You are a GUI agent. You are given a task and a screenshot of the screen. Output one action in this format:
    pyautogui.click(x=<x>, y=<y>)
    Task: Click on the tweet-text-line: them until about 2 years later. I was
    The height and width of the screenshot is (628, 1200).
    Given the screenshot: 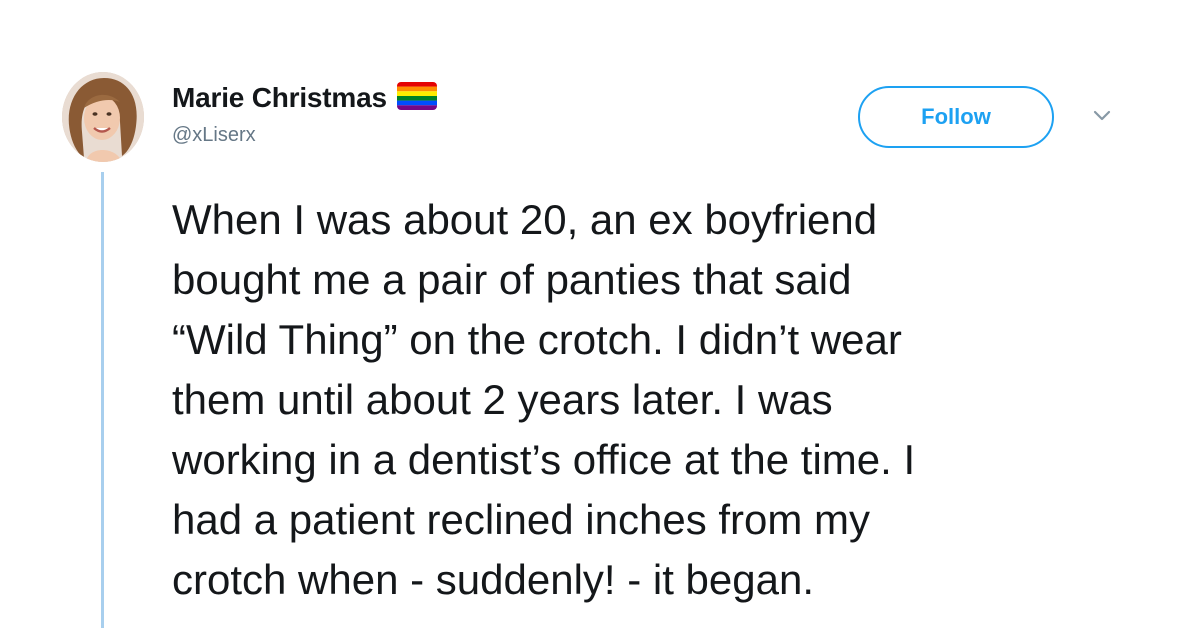 What is the action you would take?
    pyautogui.click(x=502, y=399)
    